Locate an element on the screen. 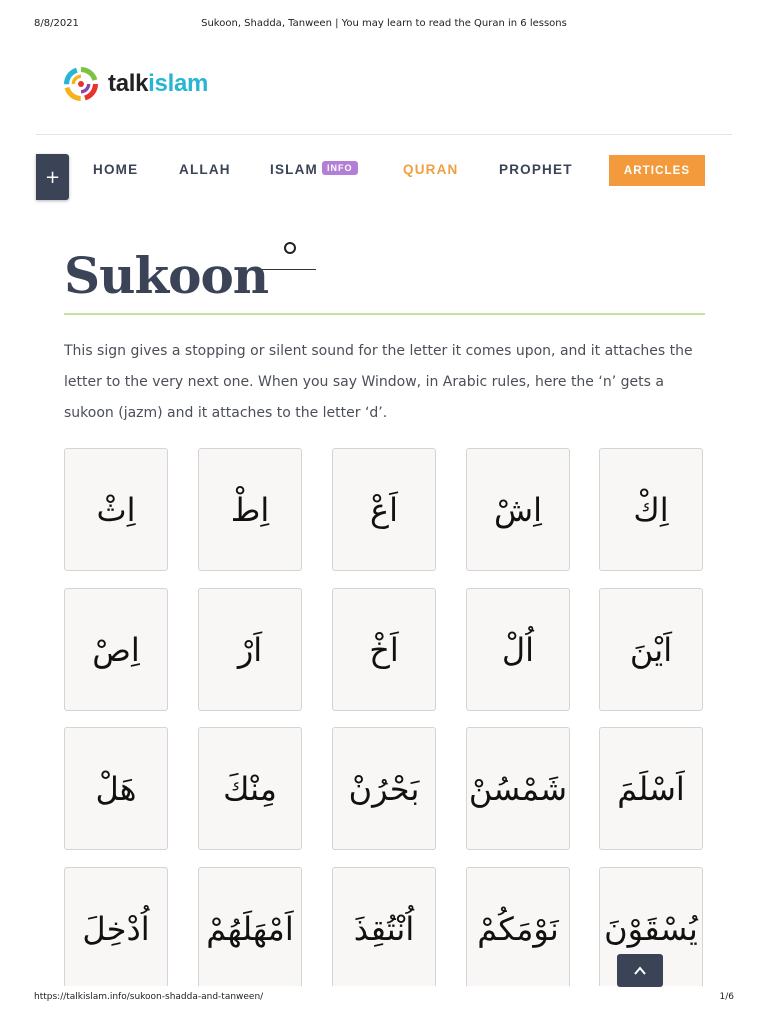  arabic-text: اِكْ is located at coordinates (651, 509).